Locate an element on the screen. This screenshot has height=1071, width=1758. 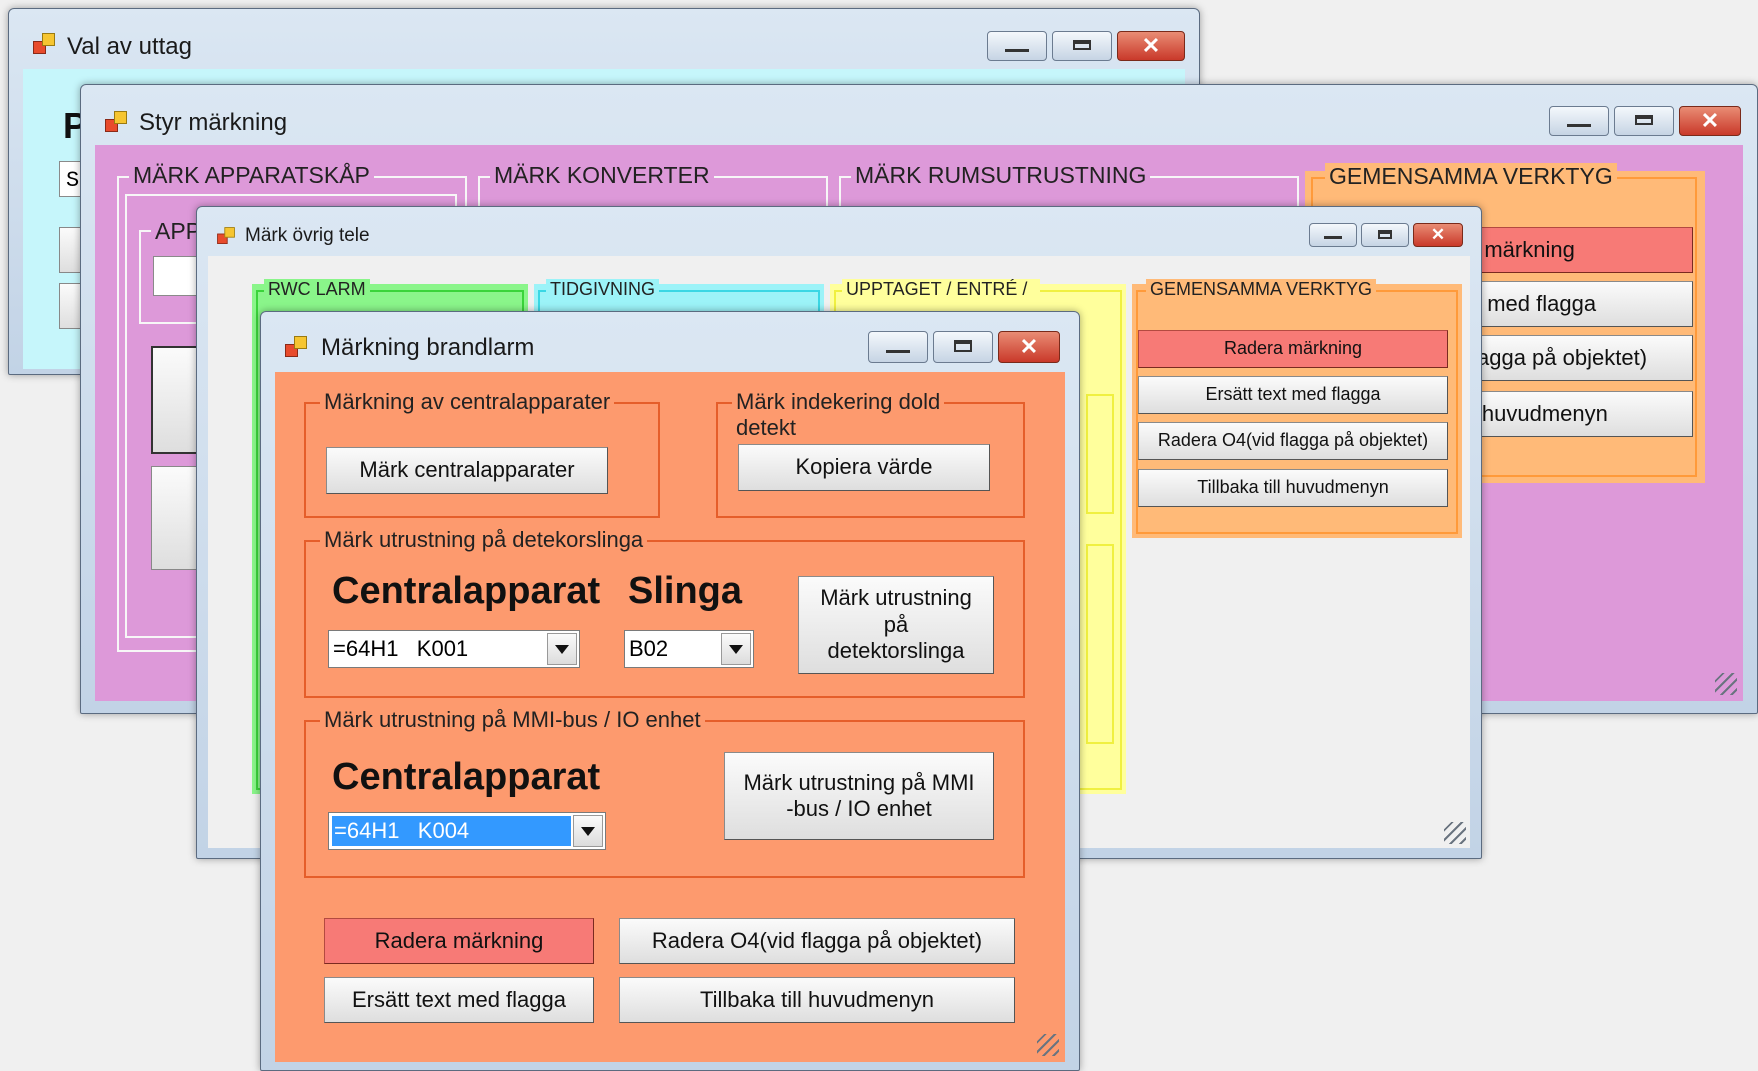
ersatt-text-label: Ersätt text med flagga is located at coordinates (459, 999).